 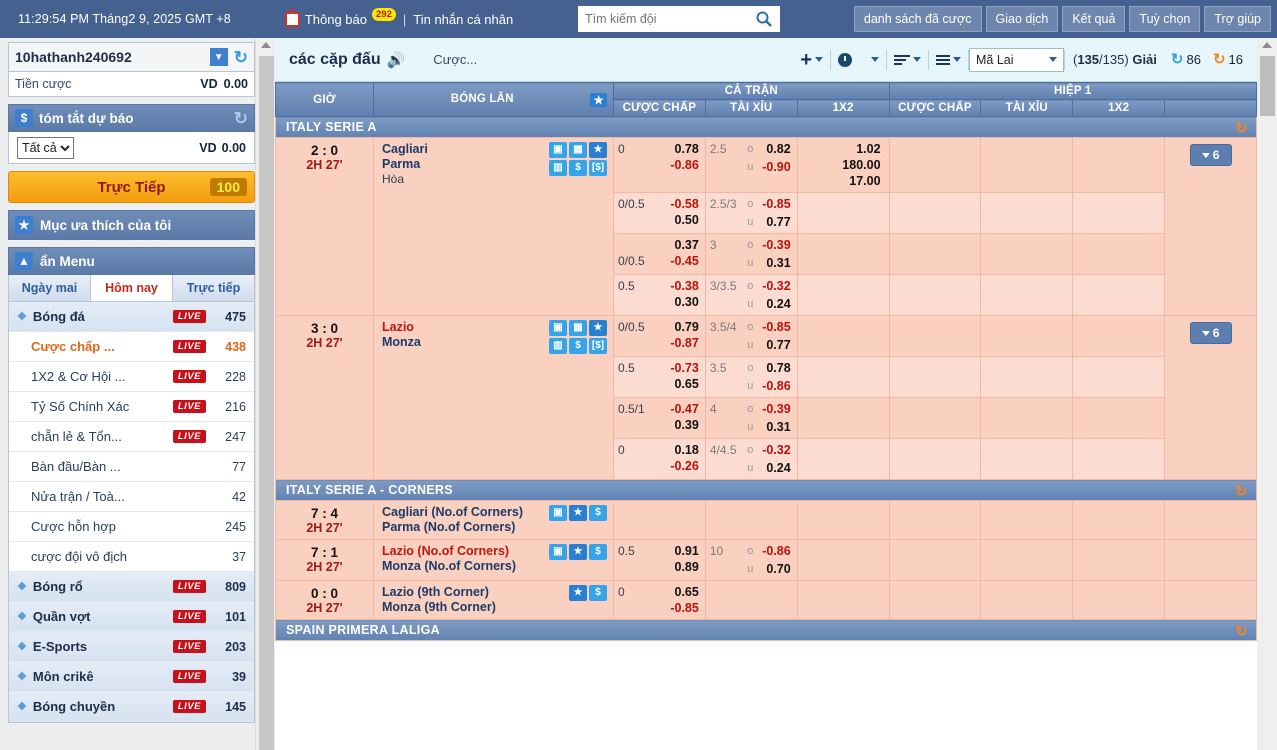 What do you see at coordinates (494, 566) in the screenshot?
I see `away-team: Monza (No.of Corners)` at bounding box center [494, 566].